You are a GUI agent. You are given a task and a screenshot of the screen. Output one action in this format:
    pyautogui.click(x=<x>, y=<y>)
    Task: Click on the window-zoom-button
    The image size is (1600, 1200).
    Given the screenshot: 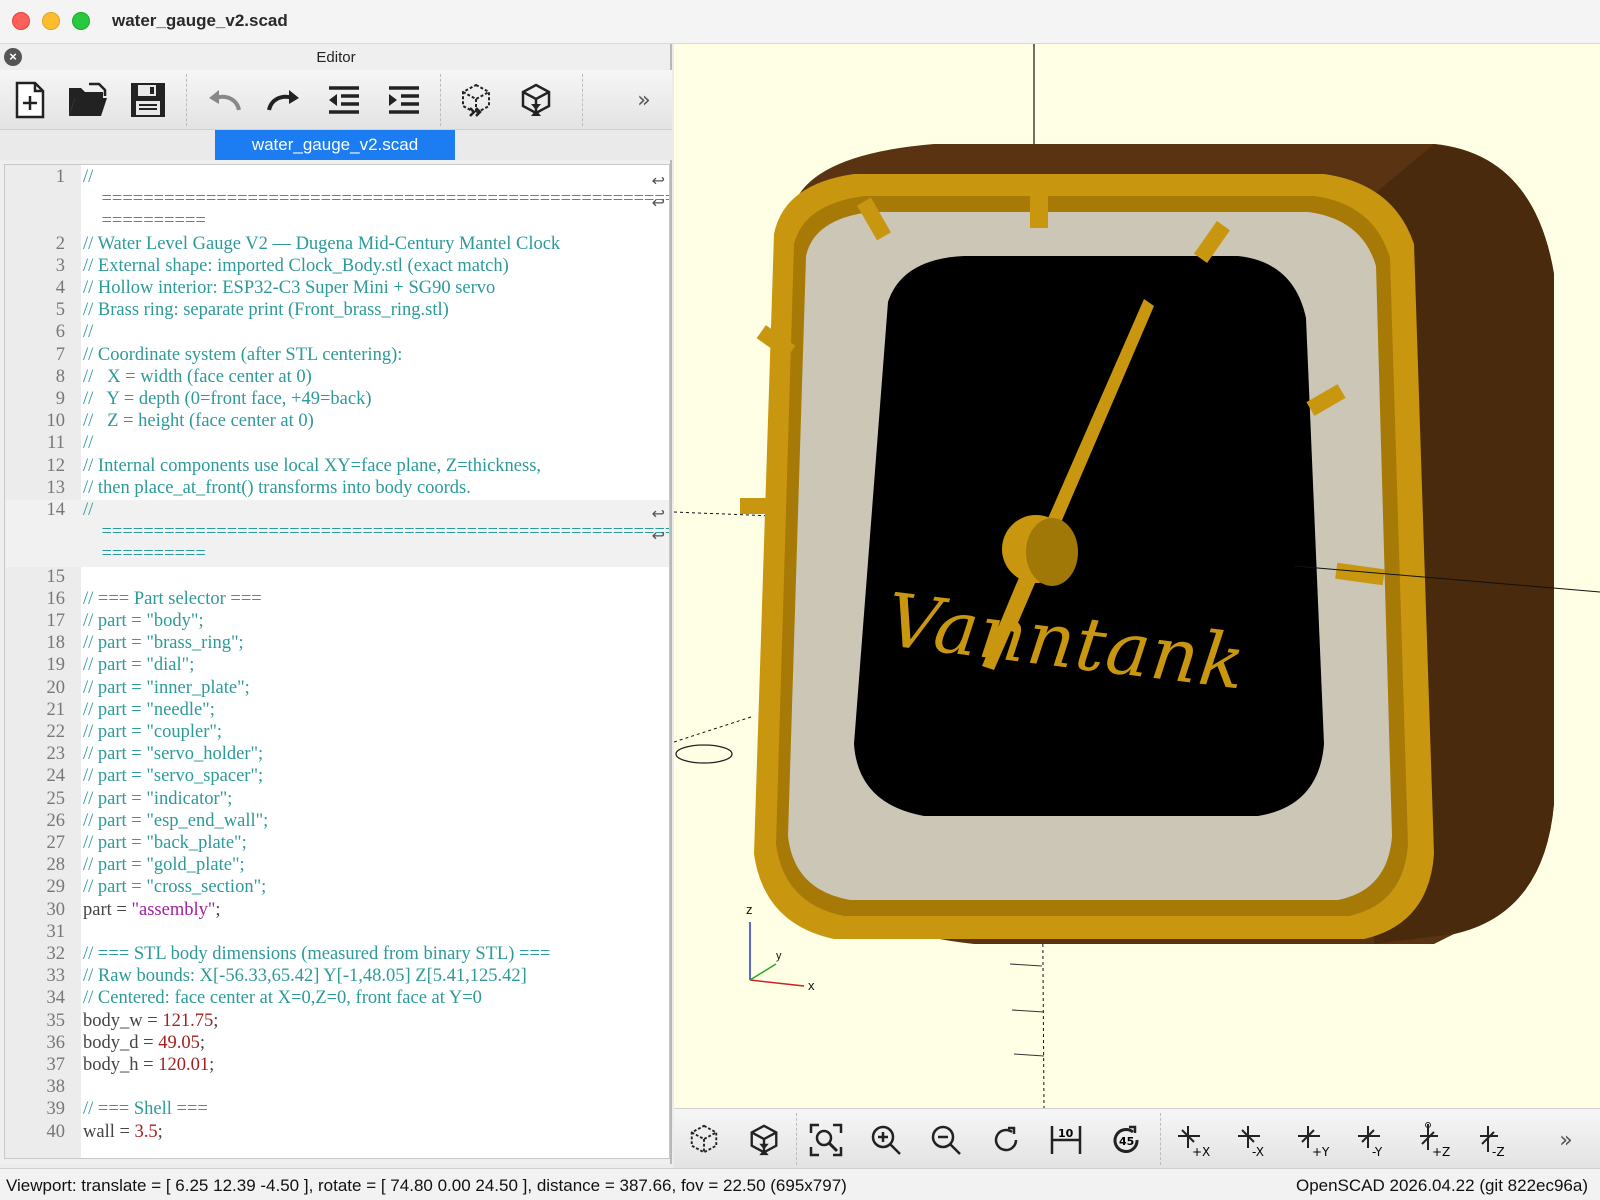 What is the action you would take?
    pyautogui.click(x=81, y=21)
    